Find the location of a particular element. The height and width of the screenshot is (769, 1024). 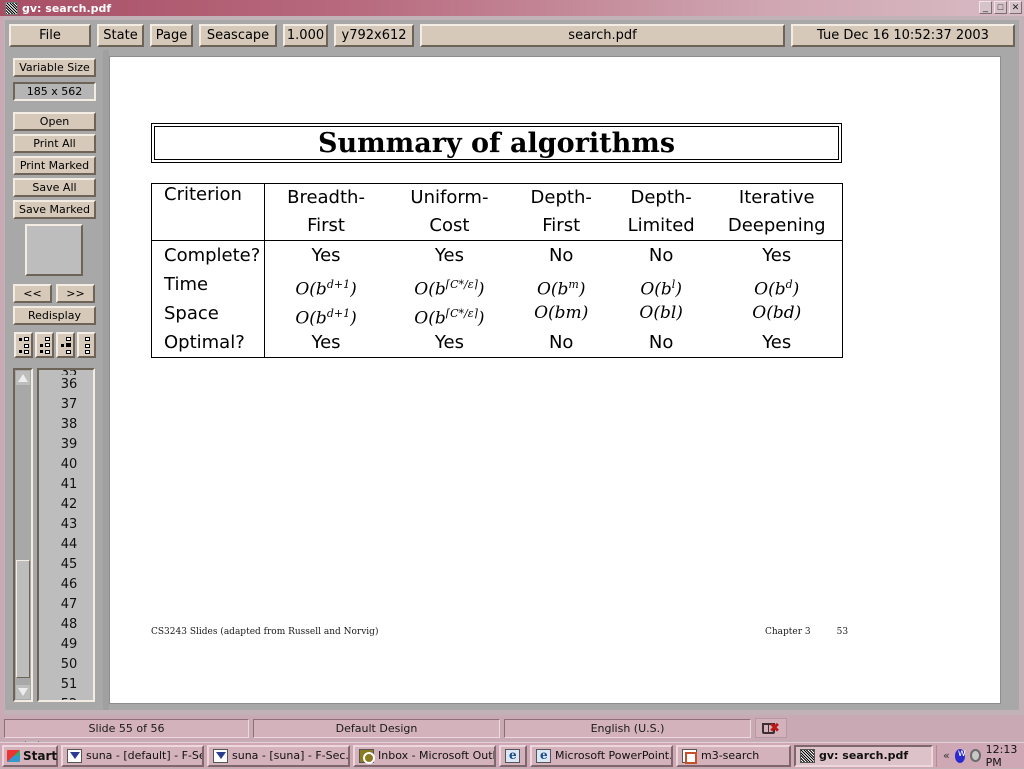

ids-complete: Yes is located at coordinates (777, 255).